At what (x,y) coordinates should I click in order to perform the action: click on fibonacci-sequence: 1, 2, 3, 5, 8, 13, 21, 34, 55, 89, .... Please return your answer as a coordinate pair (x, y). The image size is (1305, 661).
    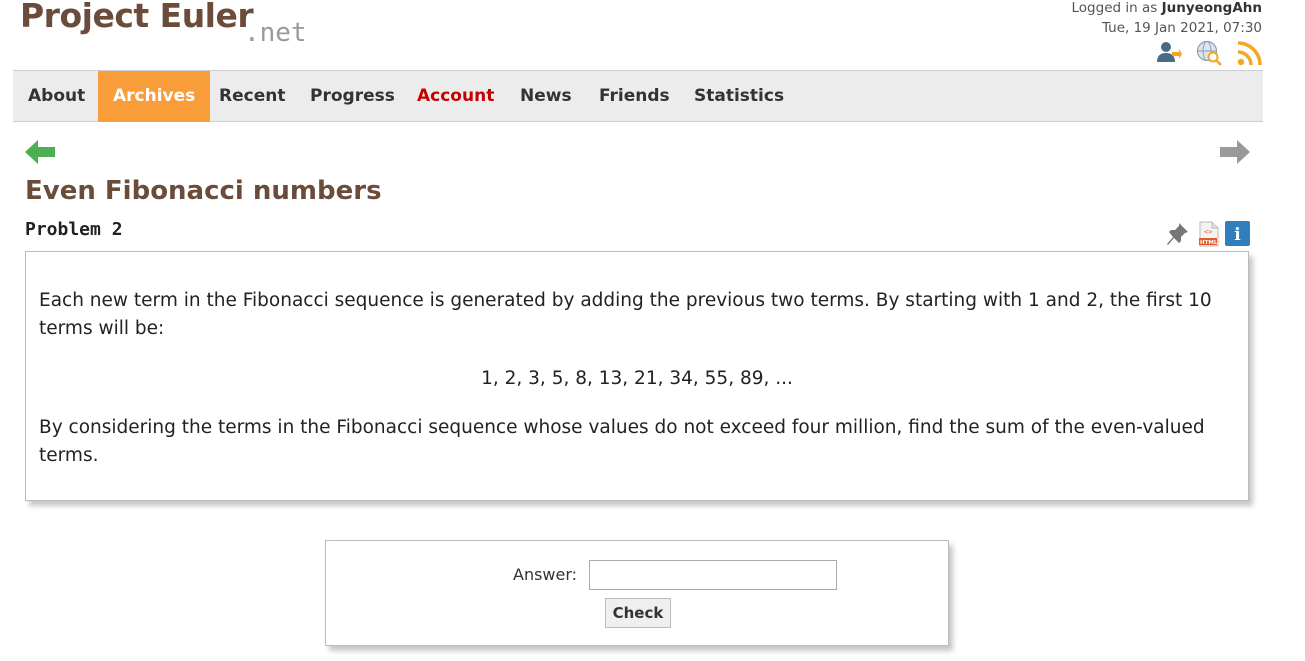
    Looking at the image, I should click on (637, 378).